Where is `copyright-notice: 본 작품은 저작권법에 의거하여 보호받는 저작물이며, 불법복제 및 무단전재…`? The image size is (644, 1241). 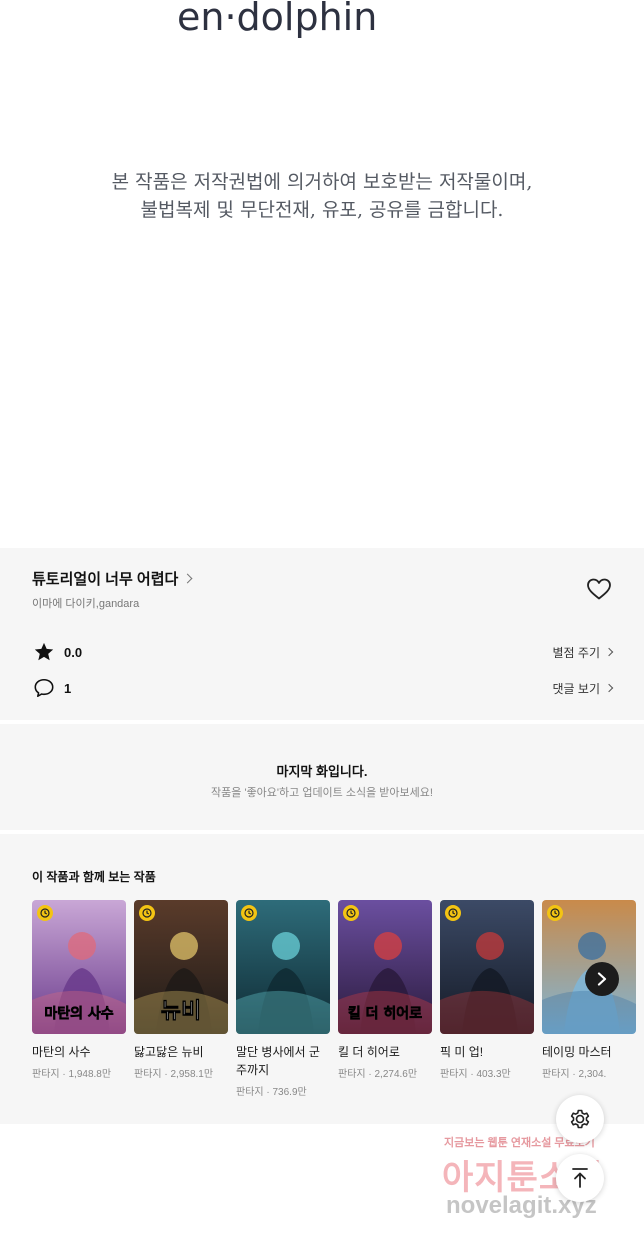 copyright-notice: 본 작품은 저작권법에 의거하여 보호받는 저작물이며, 불법복제 및 무단전재… is located at coordinates (322, 196).